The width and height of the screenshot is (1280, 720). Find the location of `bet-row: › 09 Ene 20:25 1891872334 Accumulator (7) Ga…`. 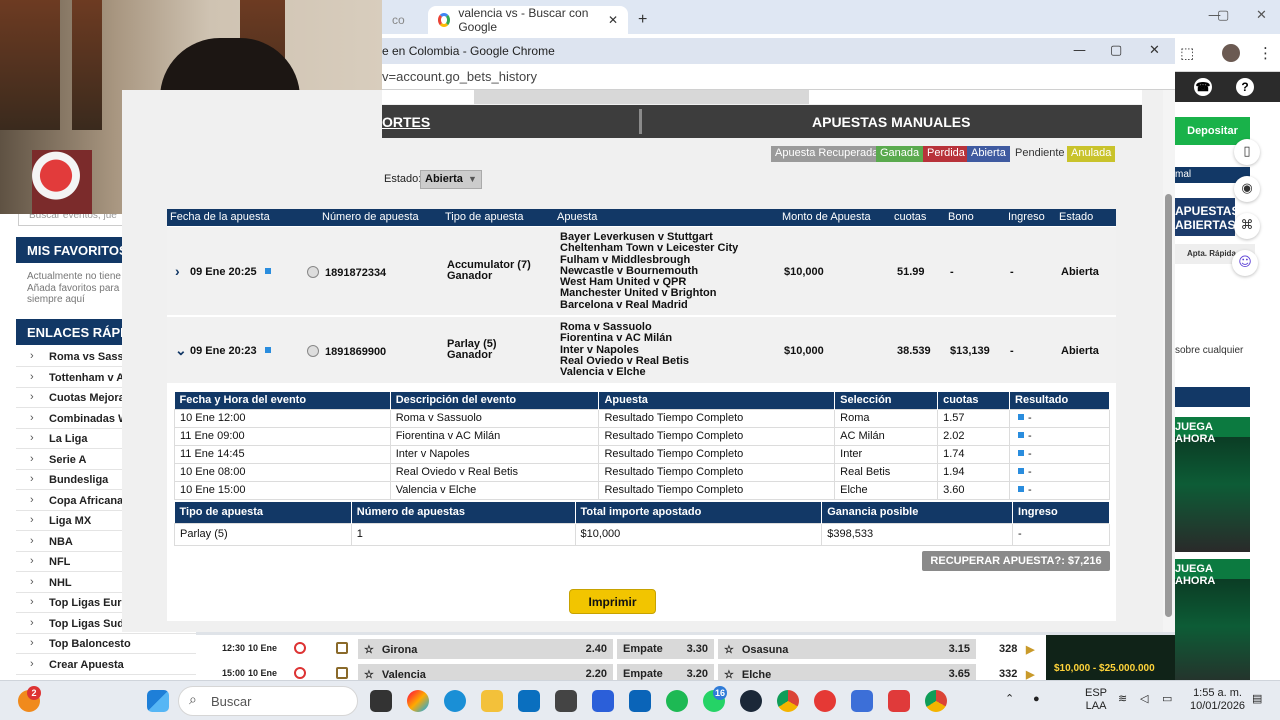

bet-row: › 09 Ene 20:25 1891872334 Accumulator (7) Ga… is located at coordinates (641, 271).